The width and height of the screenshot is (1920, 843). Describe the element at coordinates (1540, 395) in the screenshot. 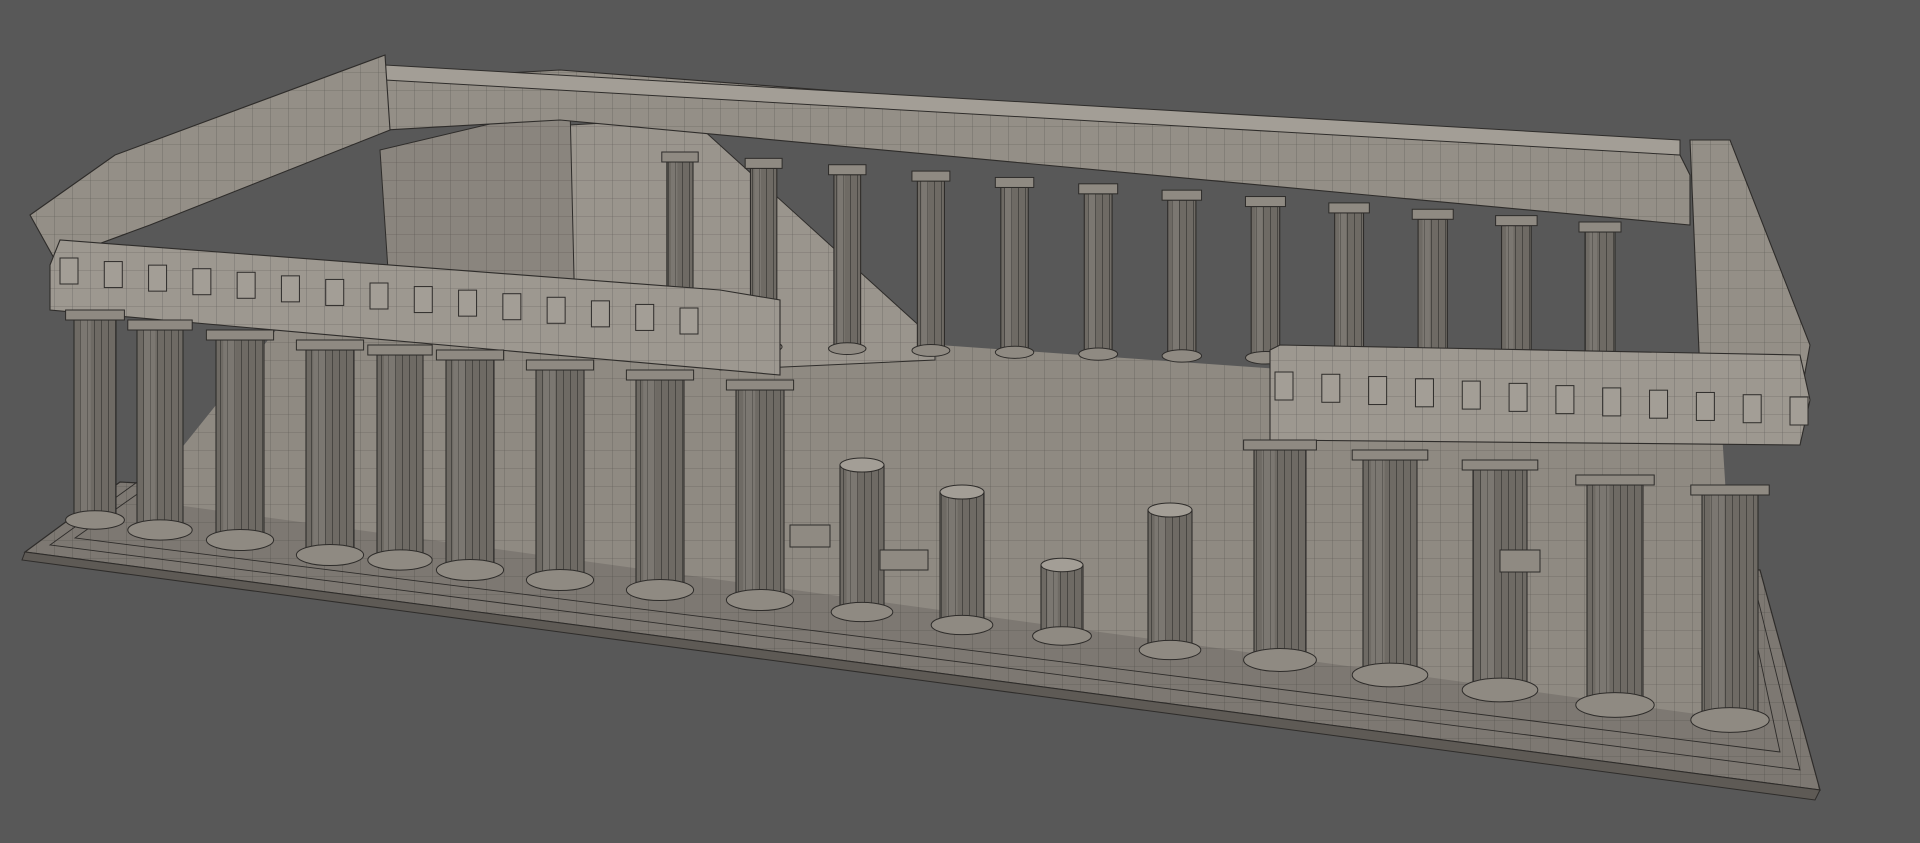

I see `front-entablature-right` at that location.